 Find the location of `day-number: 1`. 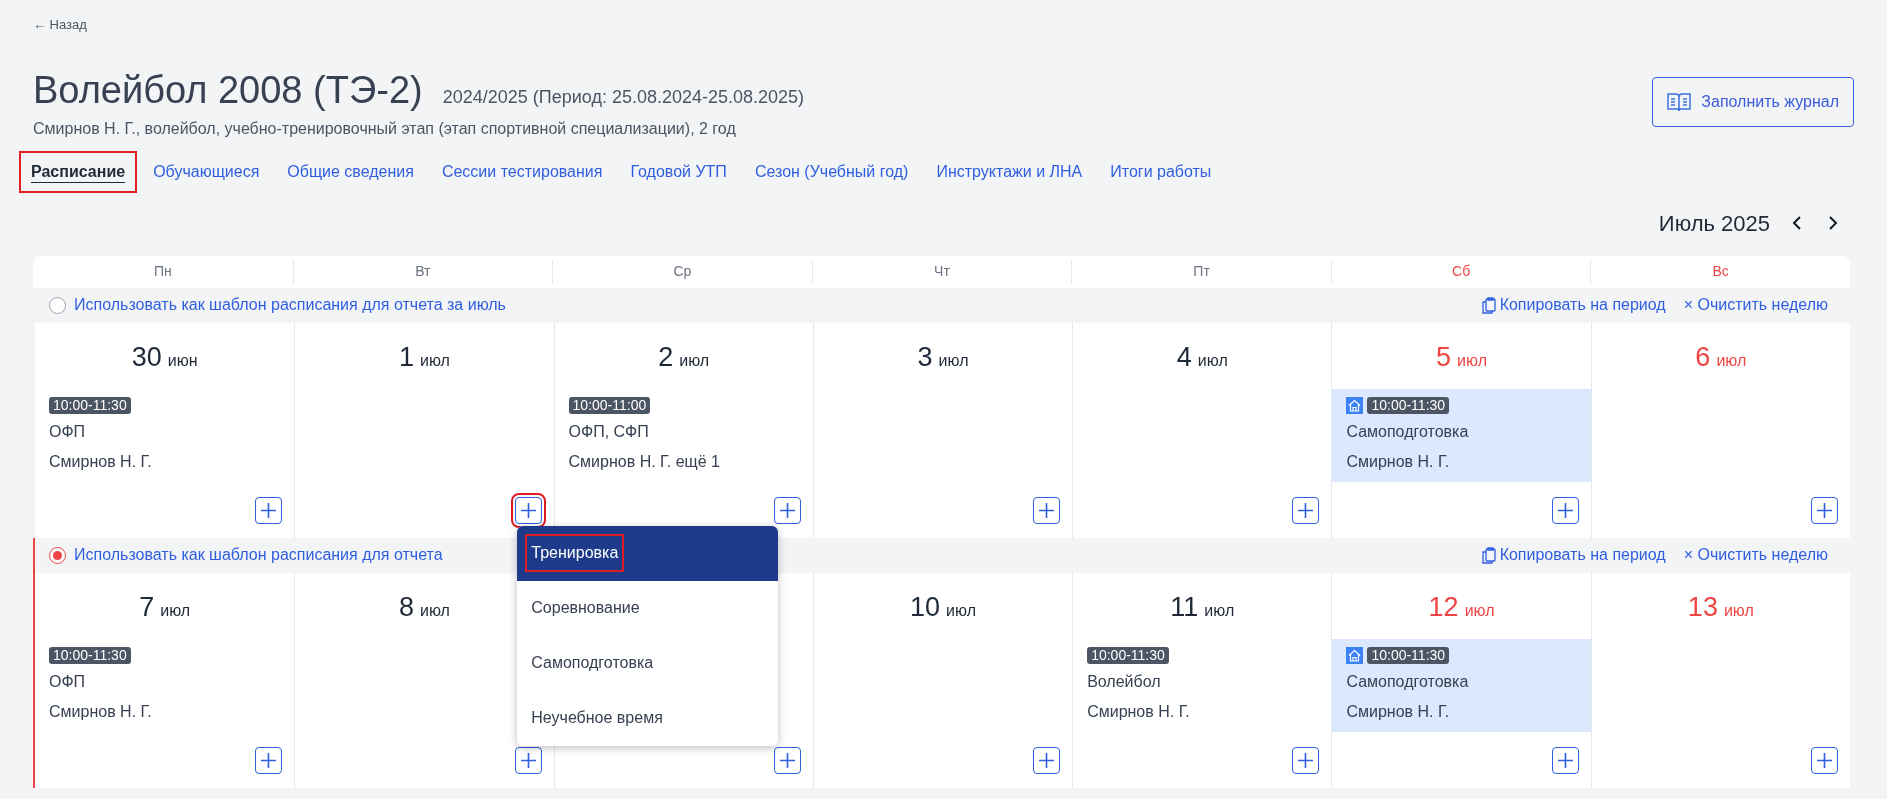

day-number: 1 is located at coordinates (406, 357).